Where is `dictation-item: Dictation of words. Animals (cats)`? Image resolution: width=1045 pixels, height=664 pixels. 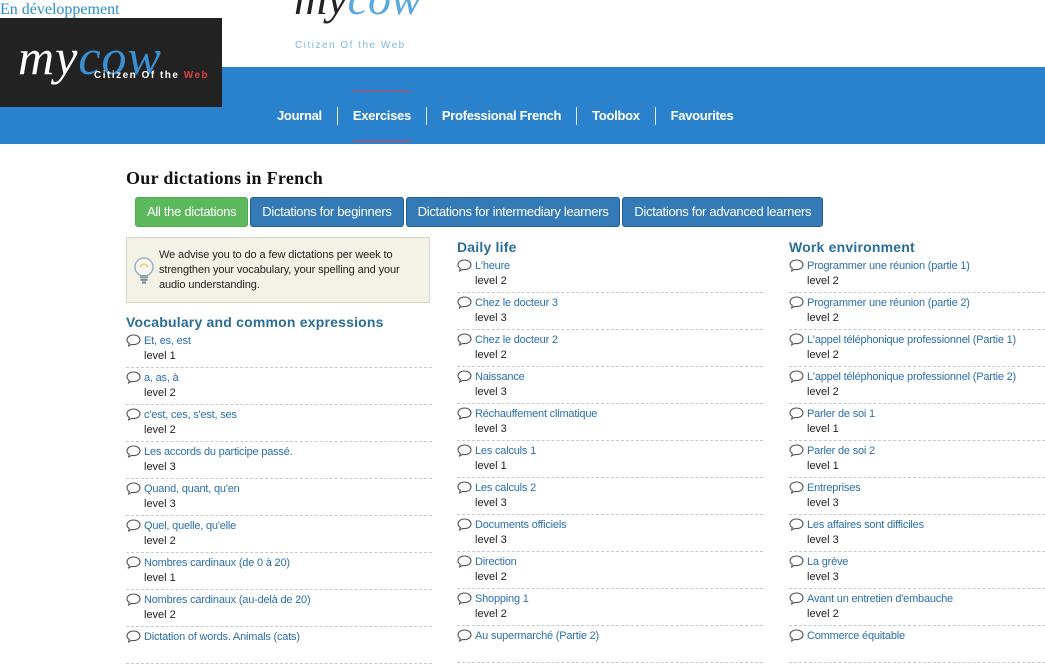 dictation-item: Dictation of words. Animals (cats) is located at coordinates (279, 645).